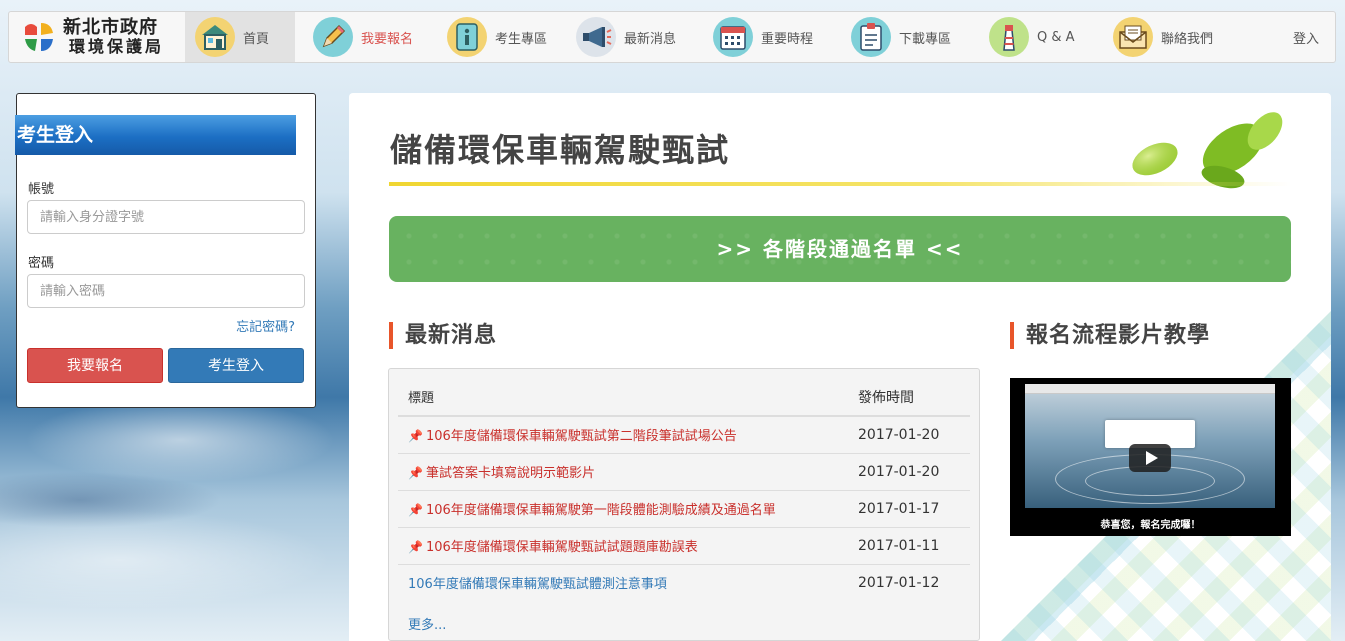 This screenshot has height=641, width=1345. I want to click on nav-item-news: 最新消息, so click(634, 37).